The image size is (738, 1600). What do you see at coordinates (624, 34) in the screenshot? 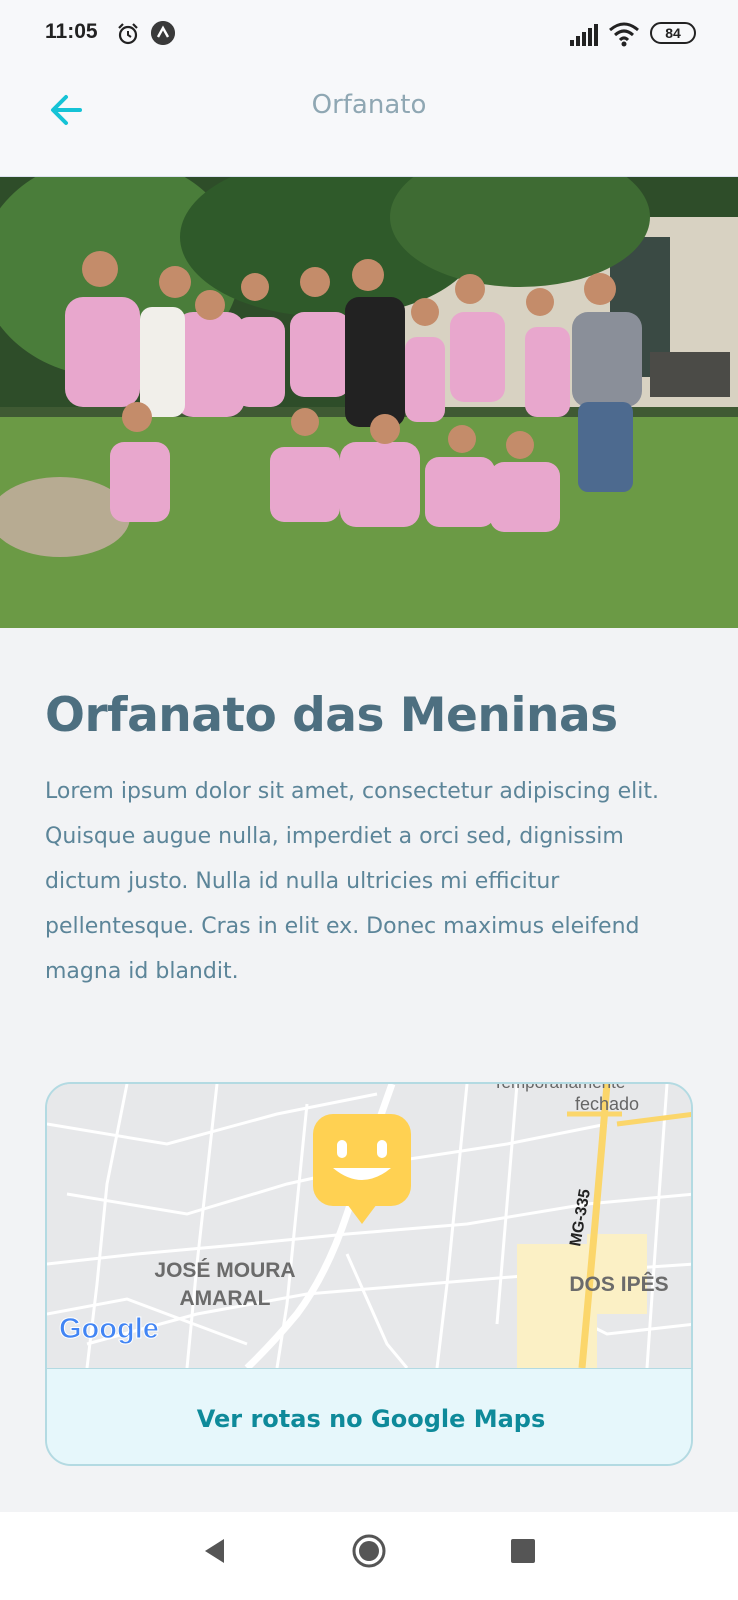
I see `wifi-icon` at bounding box center [624, 34].